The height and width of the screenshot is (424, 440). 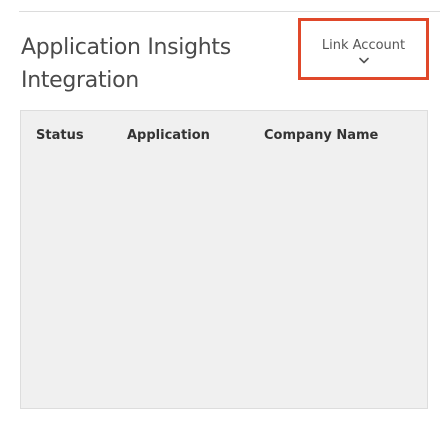 I want to click on page-title: Application Insights Integration, so click(x=126, y=64).